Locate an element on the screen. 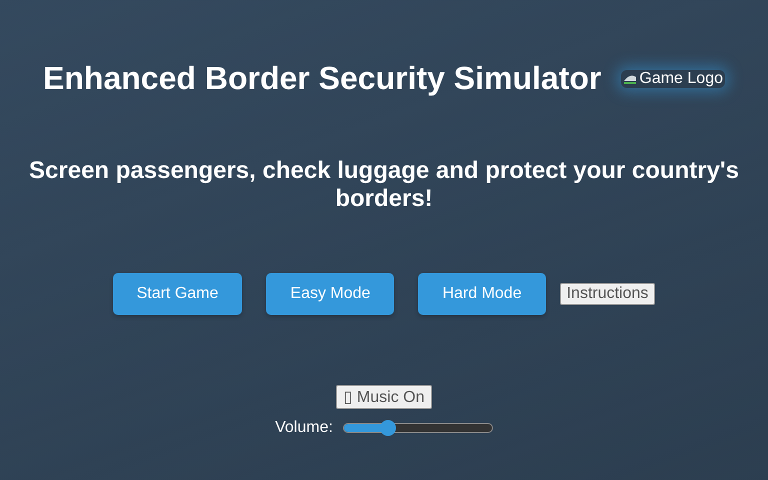  menu-button: Hard Mode is located at coordinates (482, 294).